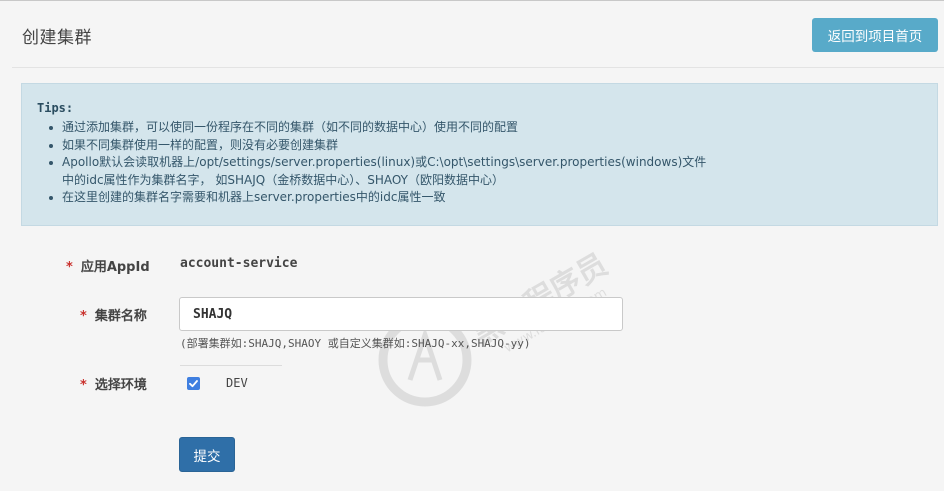  What do you see at coordinates (231, 365) in the screenshot?
I see `environment-divider` at bounding box center [231, 365].